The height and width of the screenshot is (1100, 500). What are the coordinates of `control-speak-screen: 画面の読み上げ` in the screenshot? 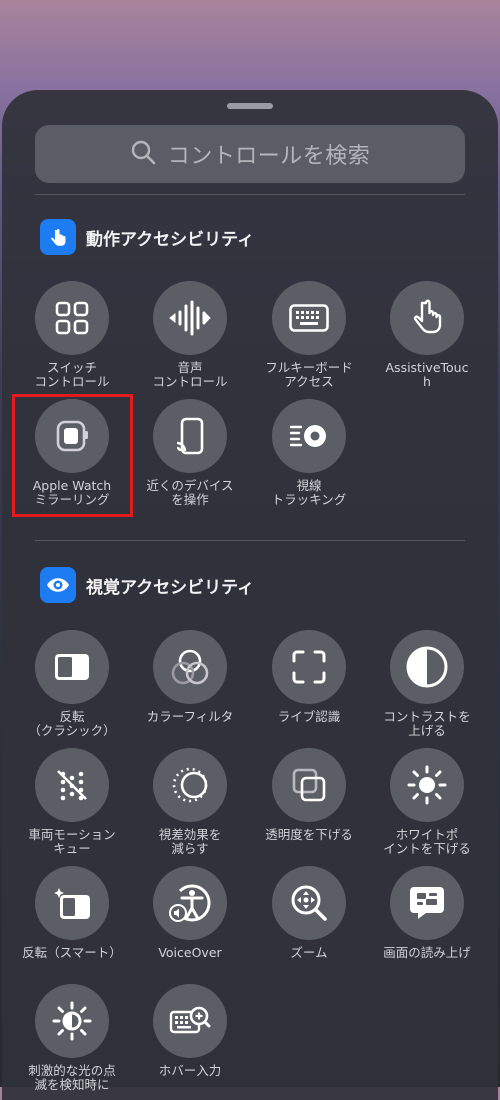 It's located at (427, 922).